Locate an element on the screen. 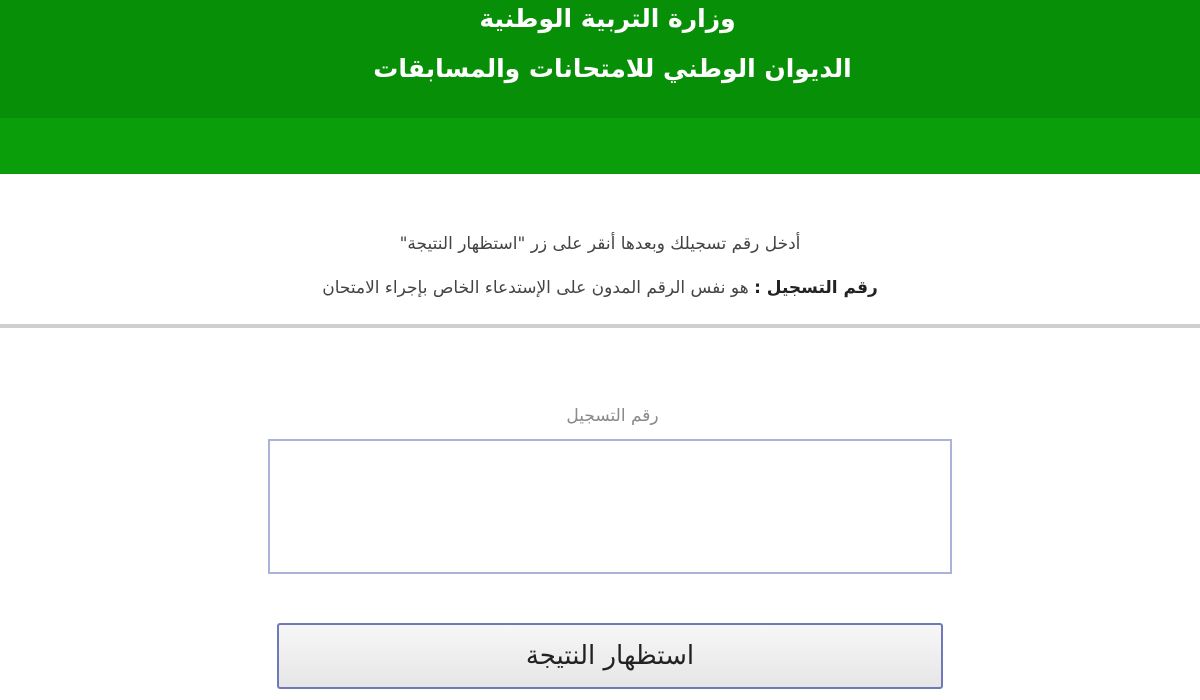  section-divider is located at coordinates (600, 326).